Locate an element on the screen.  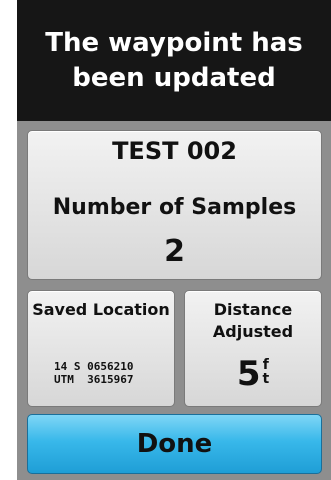
saved-location-title: Saved Location is located at coordinates (101, 309).